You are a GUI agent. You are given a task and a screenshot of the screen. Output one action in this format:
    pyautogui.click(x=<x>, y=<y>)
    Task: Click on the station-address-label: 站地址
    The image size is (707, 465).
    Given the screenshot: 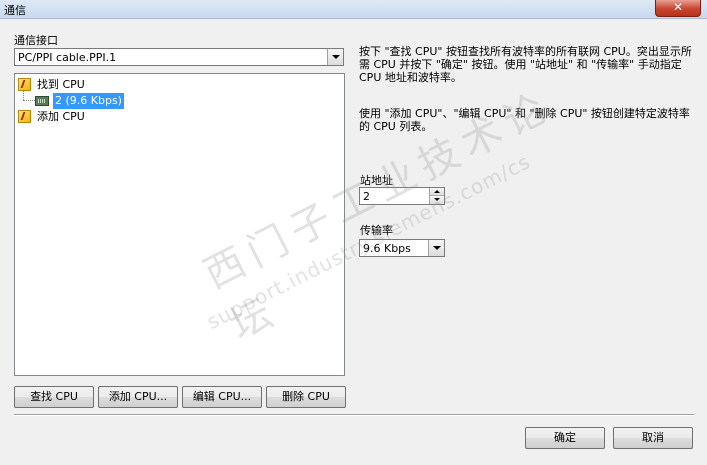 What is the action you would take?
    pyautogui.click(x=376, y=180)
    